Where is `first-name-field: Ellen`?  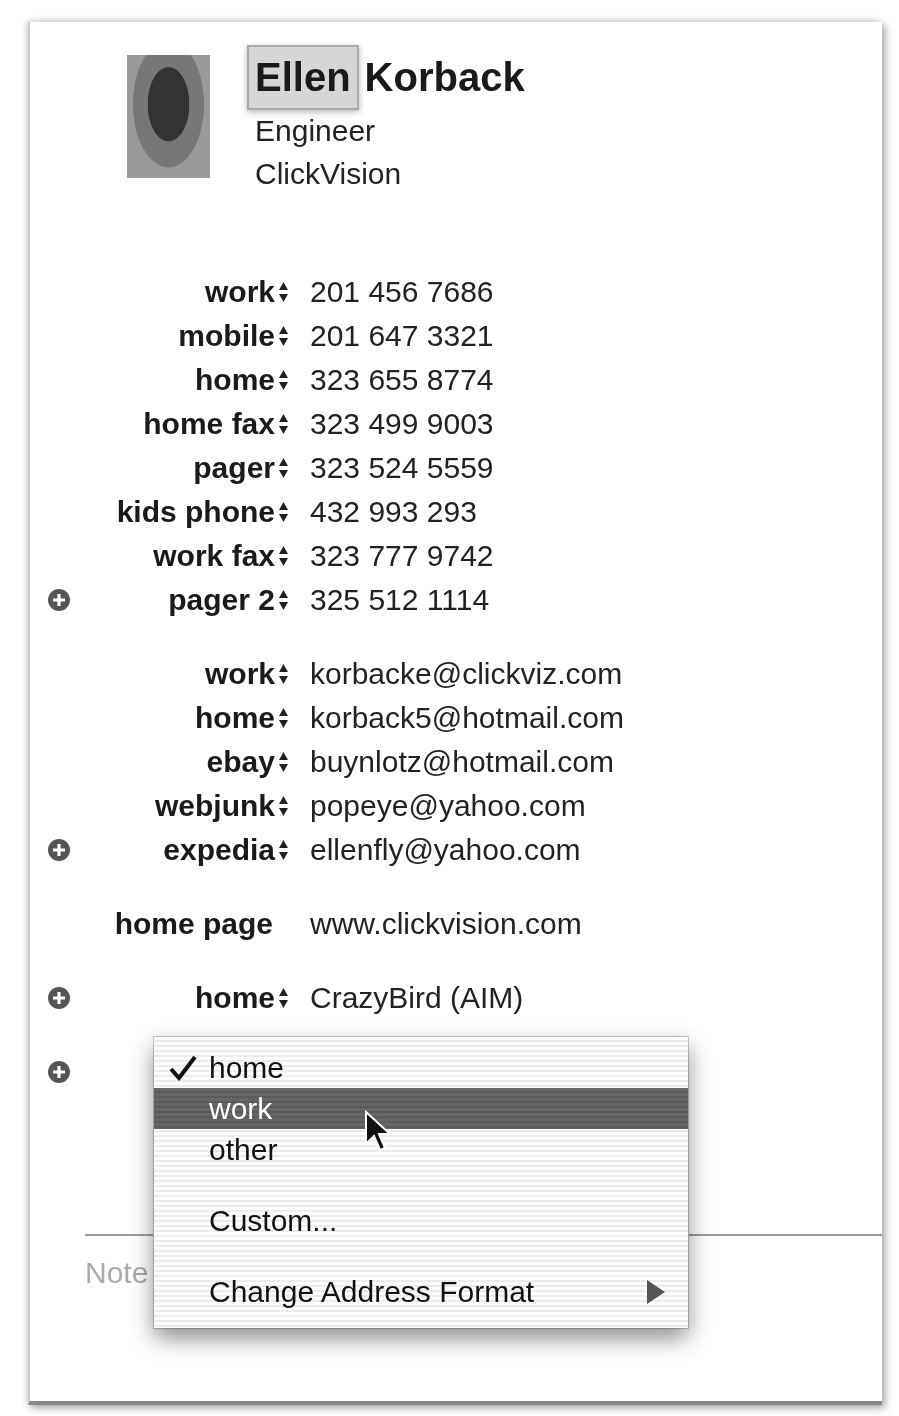
first-name-field: Ellen is located at coordinates (303, 77).